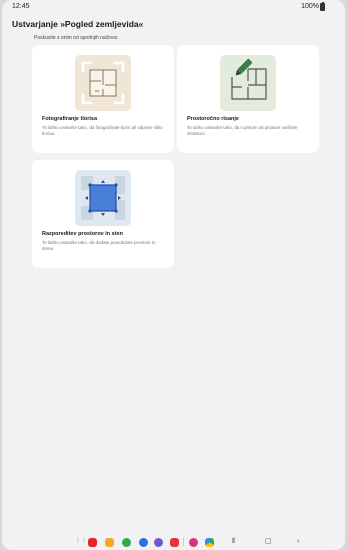  I want to click on phone-icon, so click(126, 542).